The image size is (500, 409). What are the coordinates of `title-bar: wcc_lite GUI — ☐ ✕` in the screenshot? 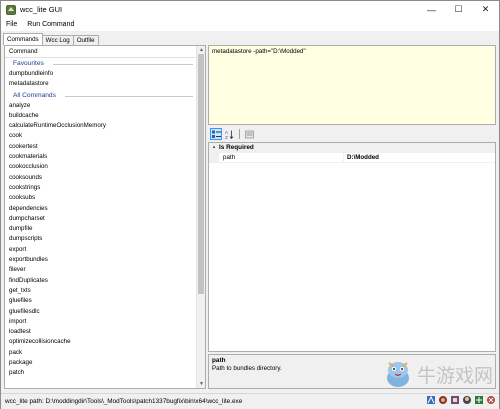 It's located at (250, 9).